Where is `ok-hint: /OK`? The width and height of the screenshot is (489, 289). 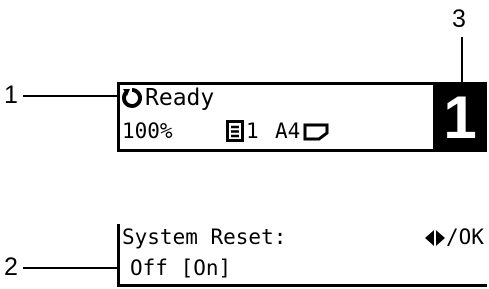
ok-hint: /OK is located at coordinates (465, 237).